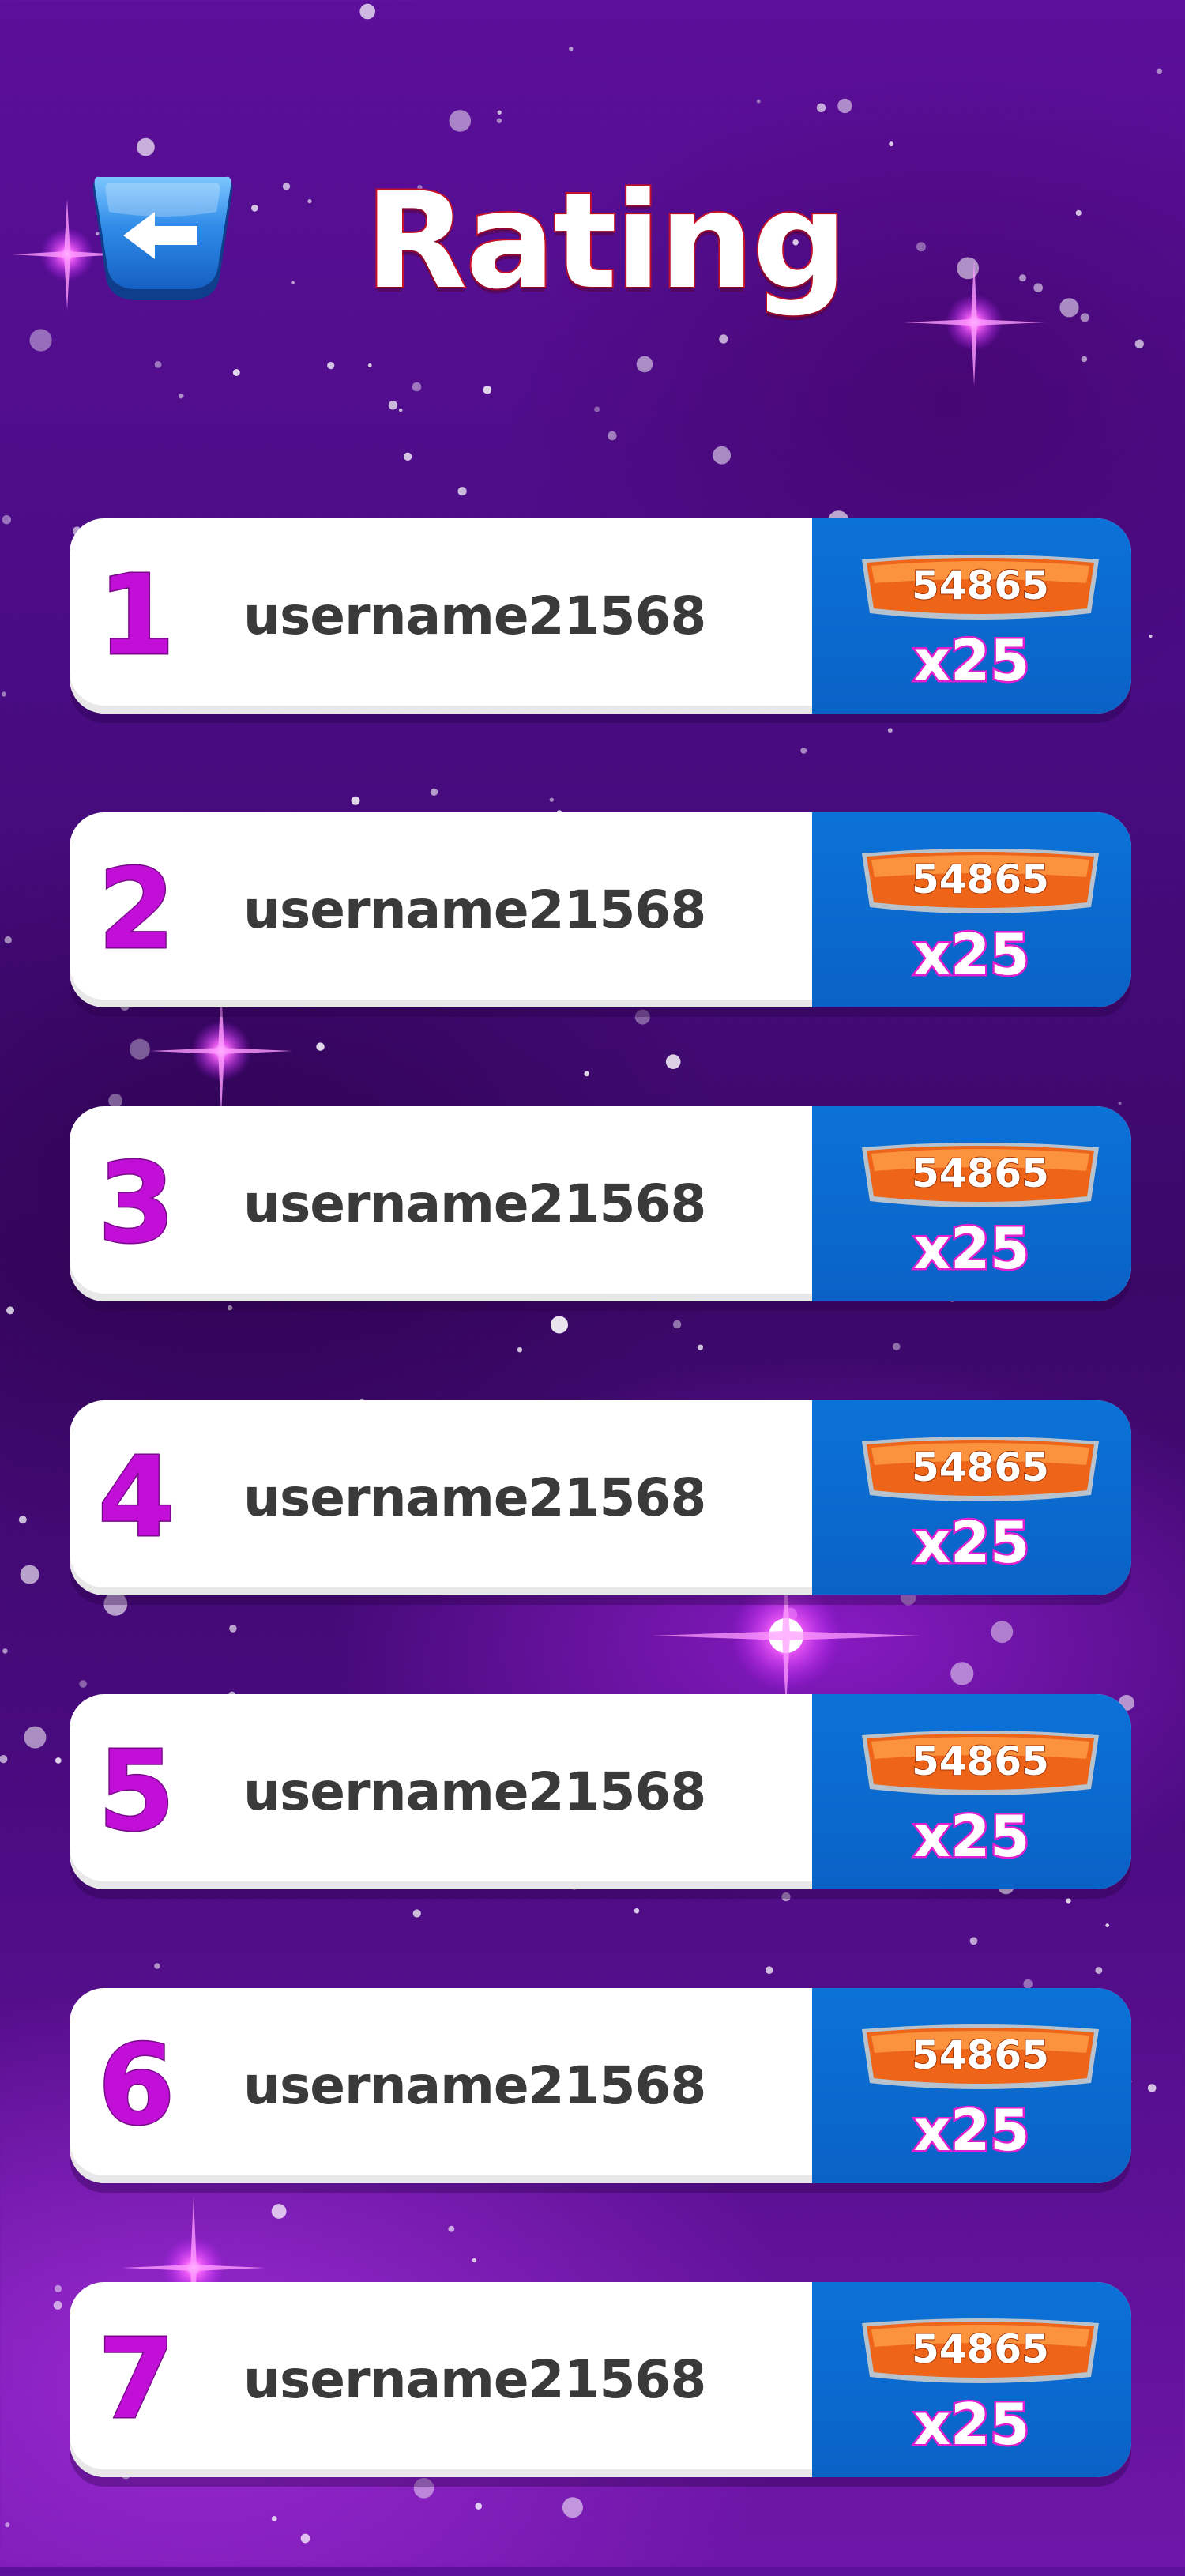  I want to click on rating-row: 5 username21568 54865 x25, so click(600, 1791).